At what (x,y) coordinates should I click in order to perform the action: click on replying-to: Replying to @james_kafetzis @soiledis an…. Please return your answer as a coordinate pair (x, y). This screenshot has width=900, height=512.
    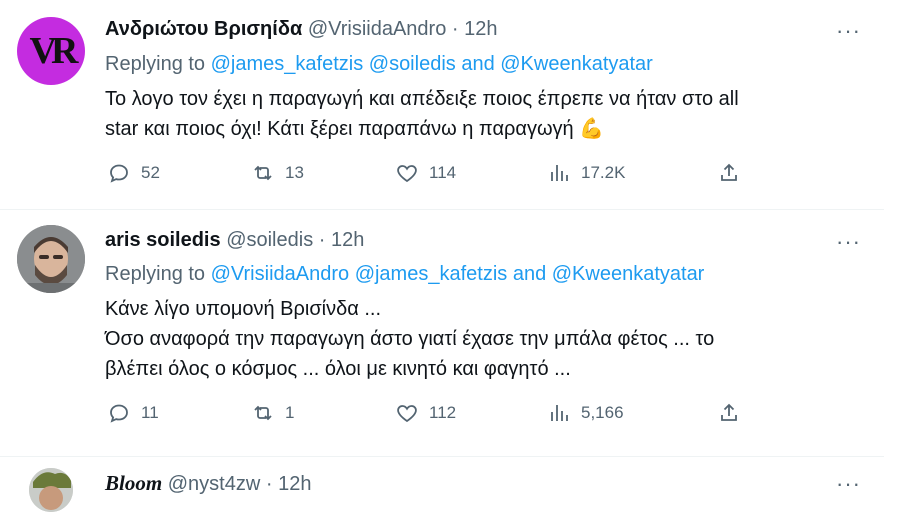
    Looking at the image, I should click on (379, 64).